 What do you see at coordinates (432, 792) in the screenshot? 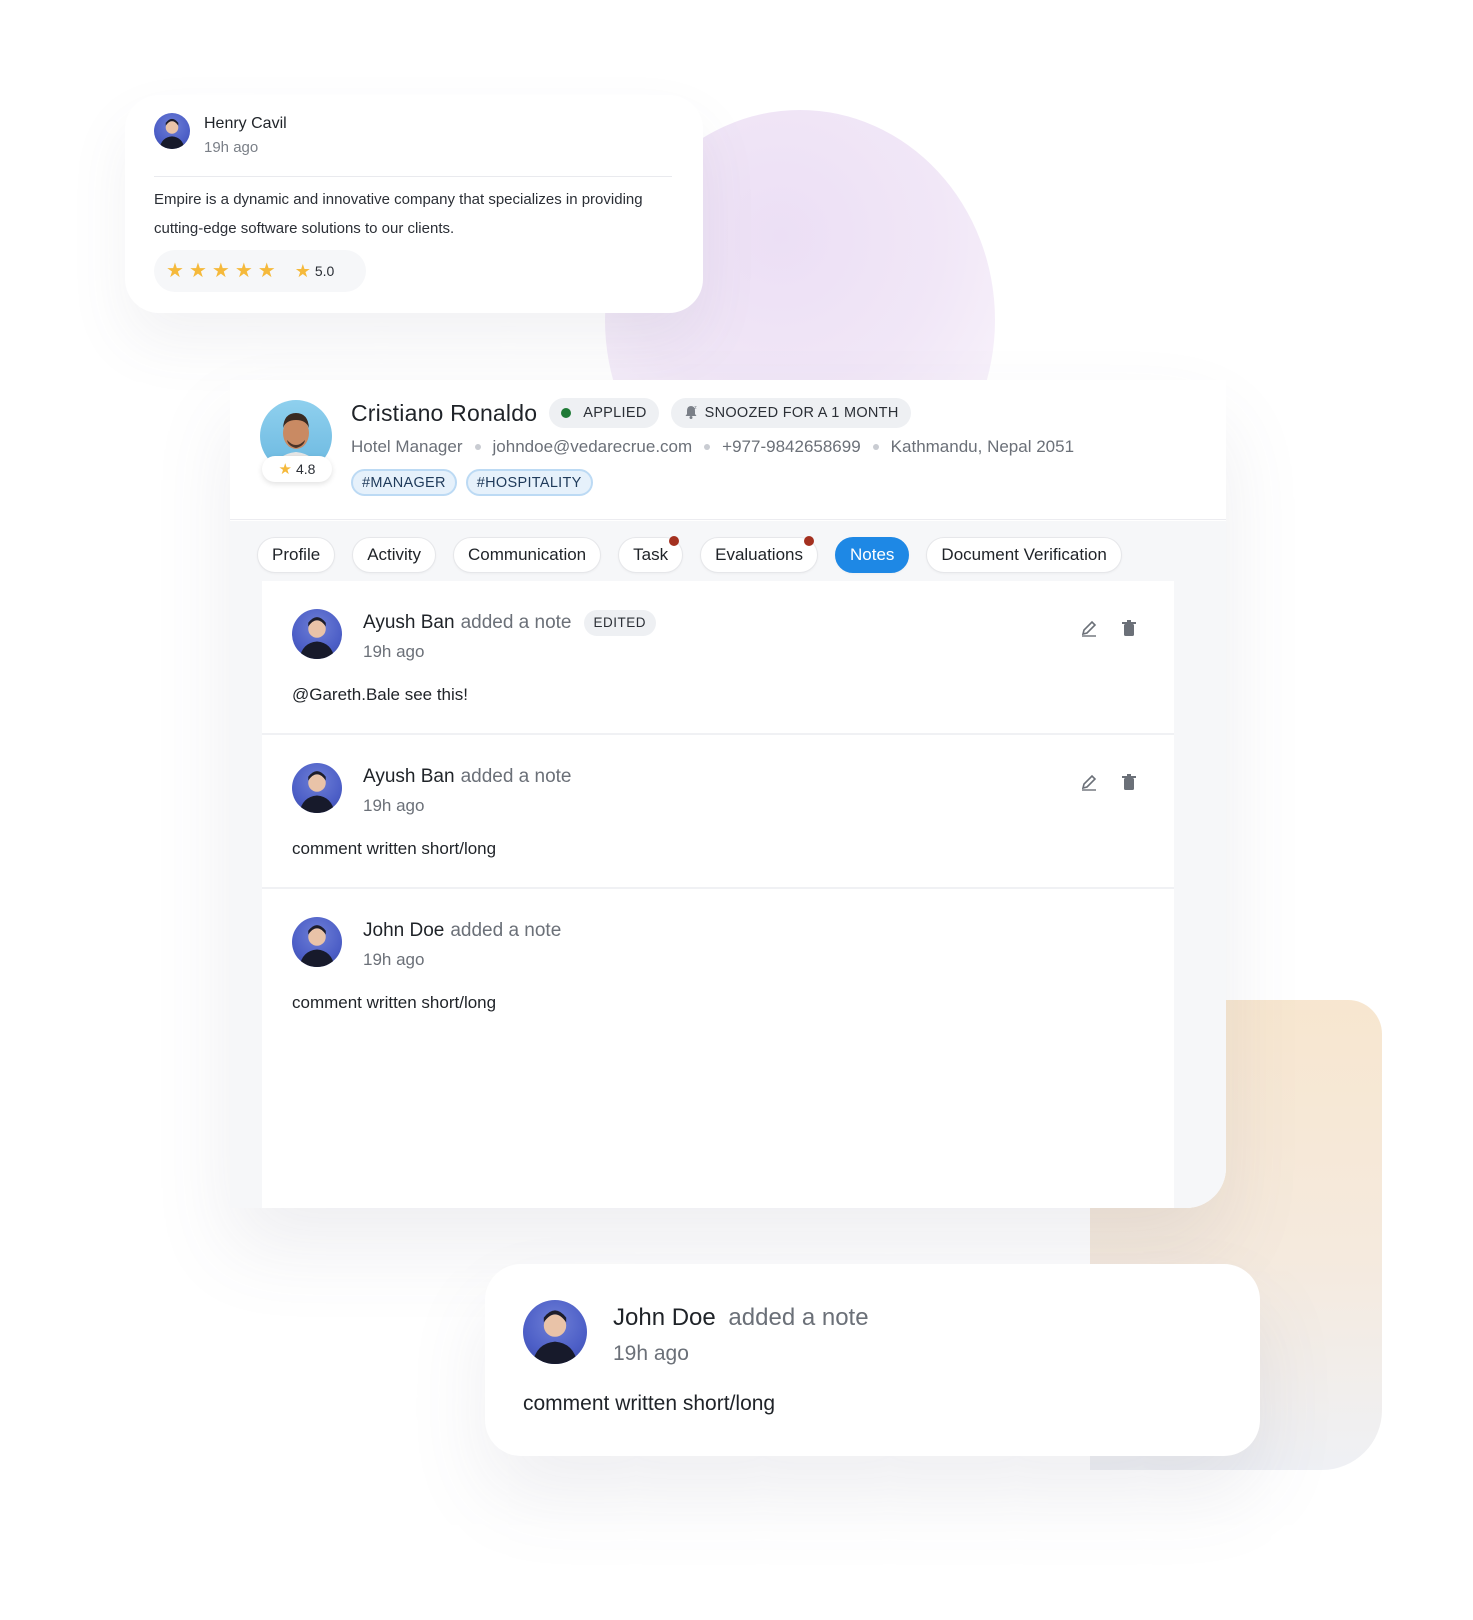
I see `note-header: Ayush Ban added a note 19h ago` at bounding box center [432, 792].